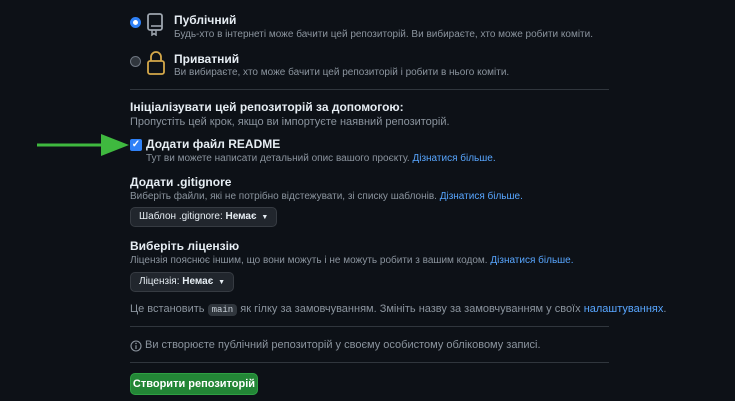 The image size is (735, 401). Describe the element at coordinates (167, 309) in the screenshot. I see `branch-prefix: Це встановить` at that location.